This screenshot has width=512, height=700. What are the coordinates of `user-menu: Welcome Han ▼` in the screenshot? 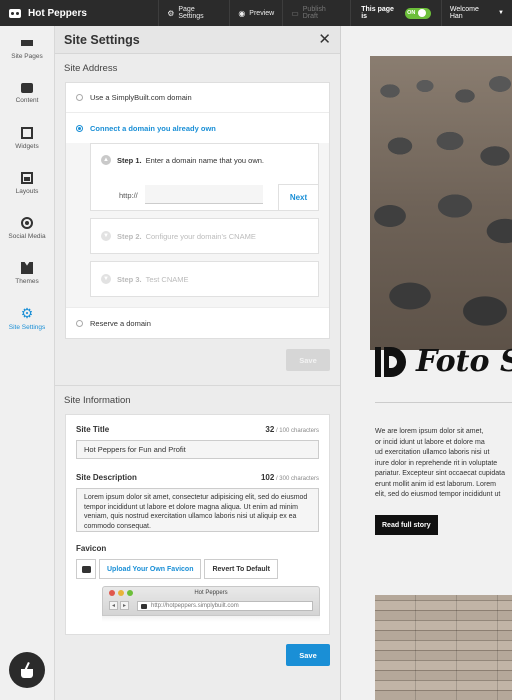 It's located at (476, 13).